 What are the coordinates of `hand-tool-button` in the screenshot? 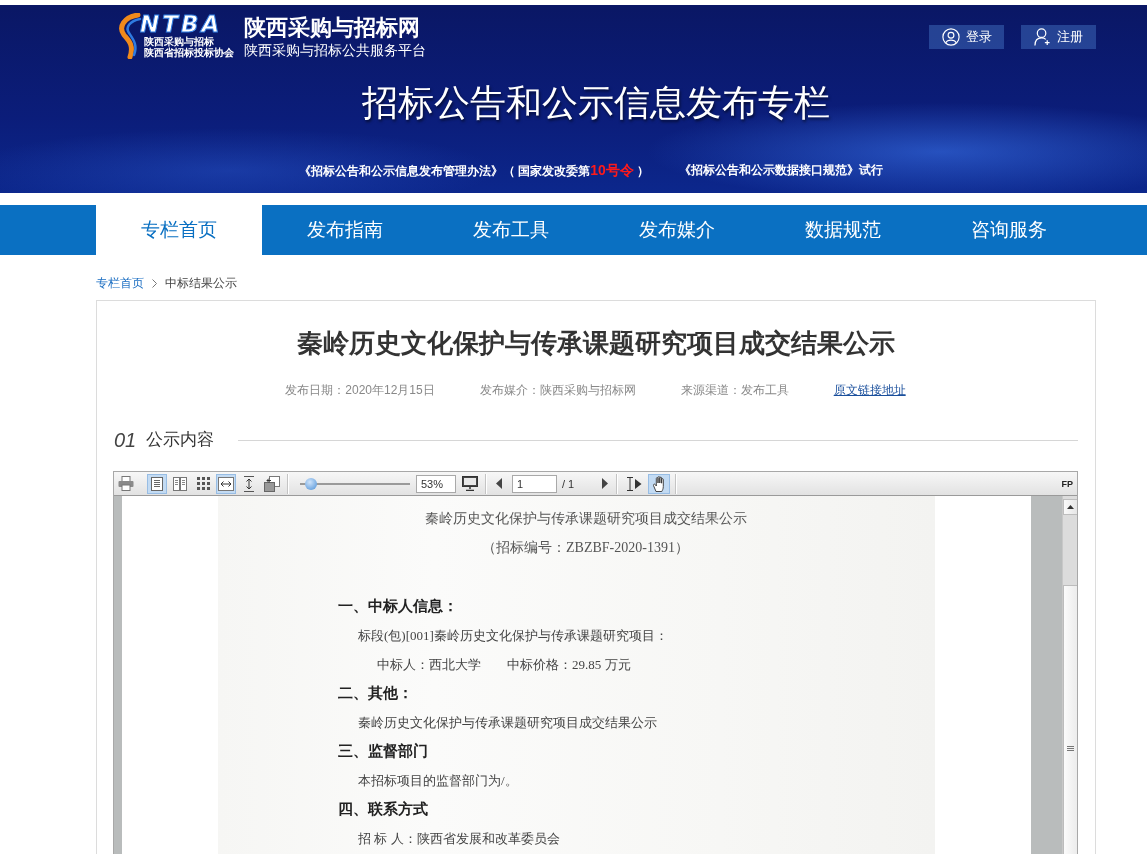 It's located at (659, 483).